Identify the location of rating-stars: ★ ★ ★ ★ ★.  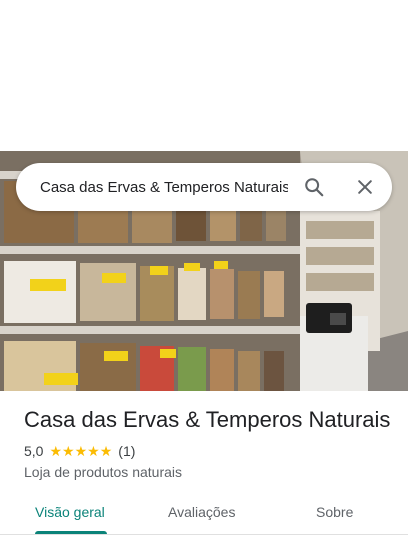
(80, 451).